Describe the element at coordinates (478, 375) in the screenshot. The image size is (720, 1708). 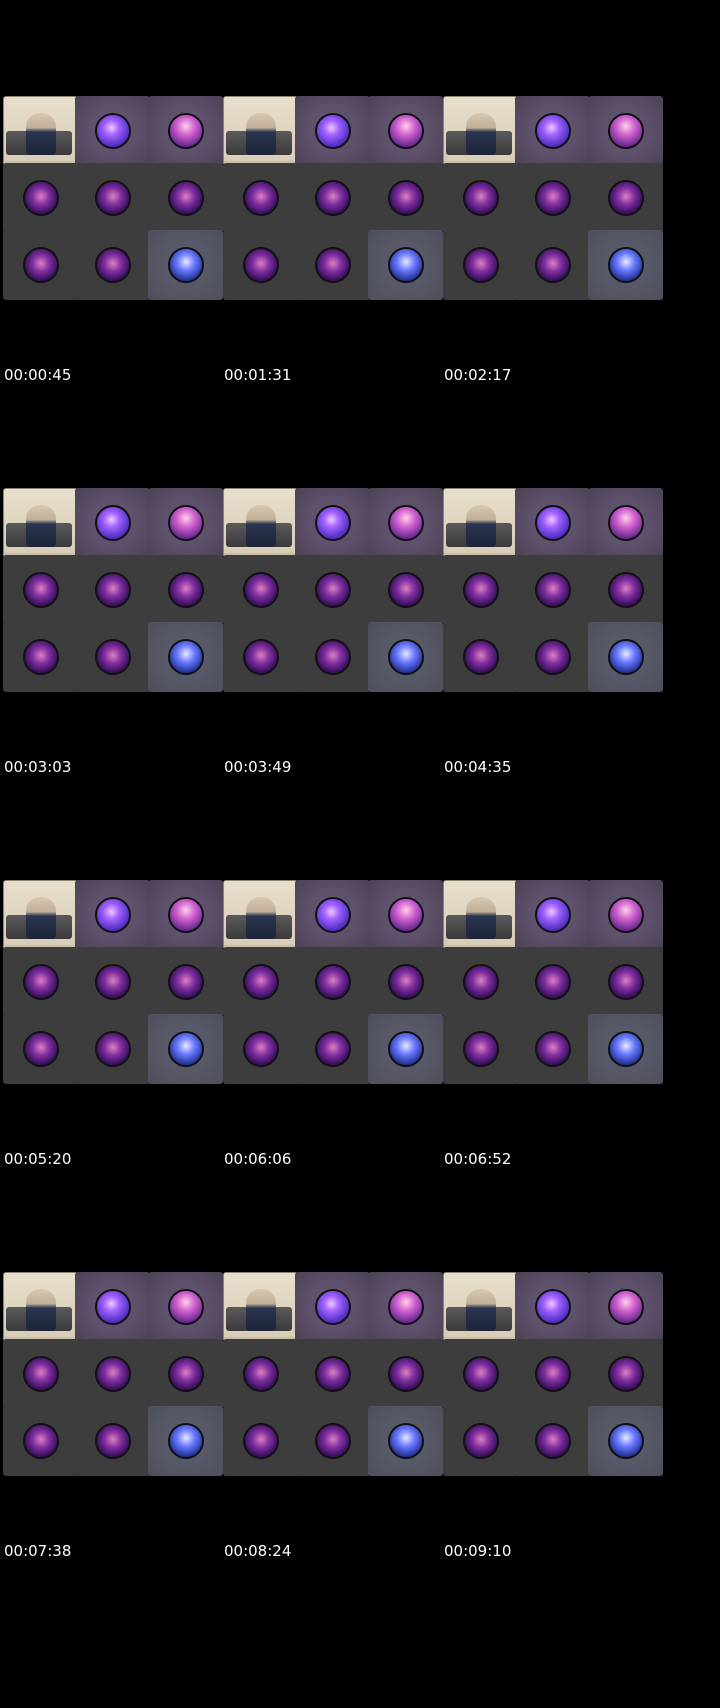
I see `timestamp-label: 00:02:17` at that location.